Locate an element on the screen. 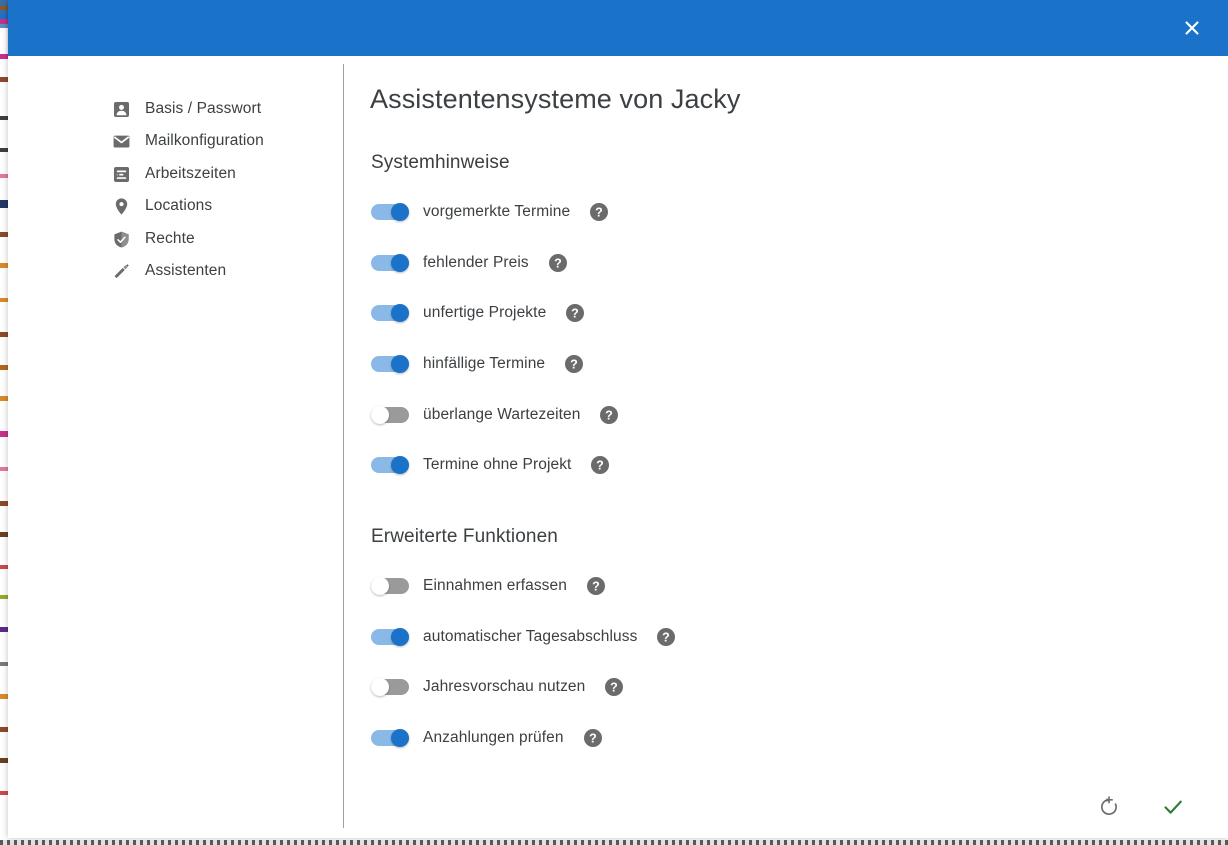 This screenshot has width=1228, height=845. toggle-automatischer-tagesabschluss is located at coordinates (390, 637).